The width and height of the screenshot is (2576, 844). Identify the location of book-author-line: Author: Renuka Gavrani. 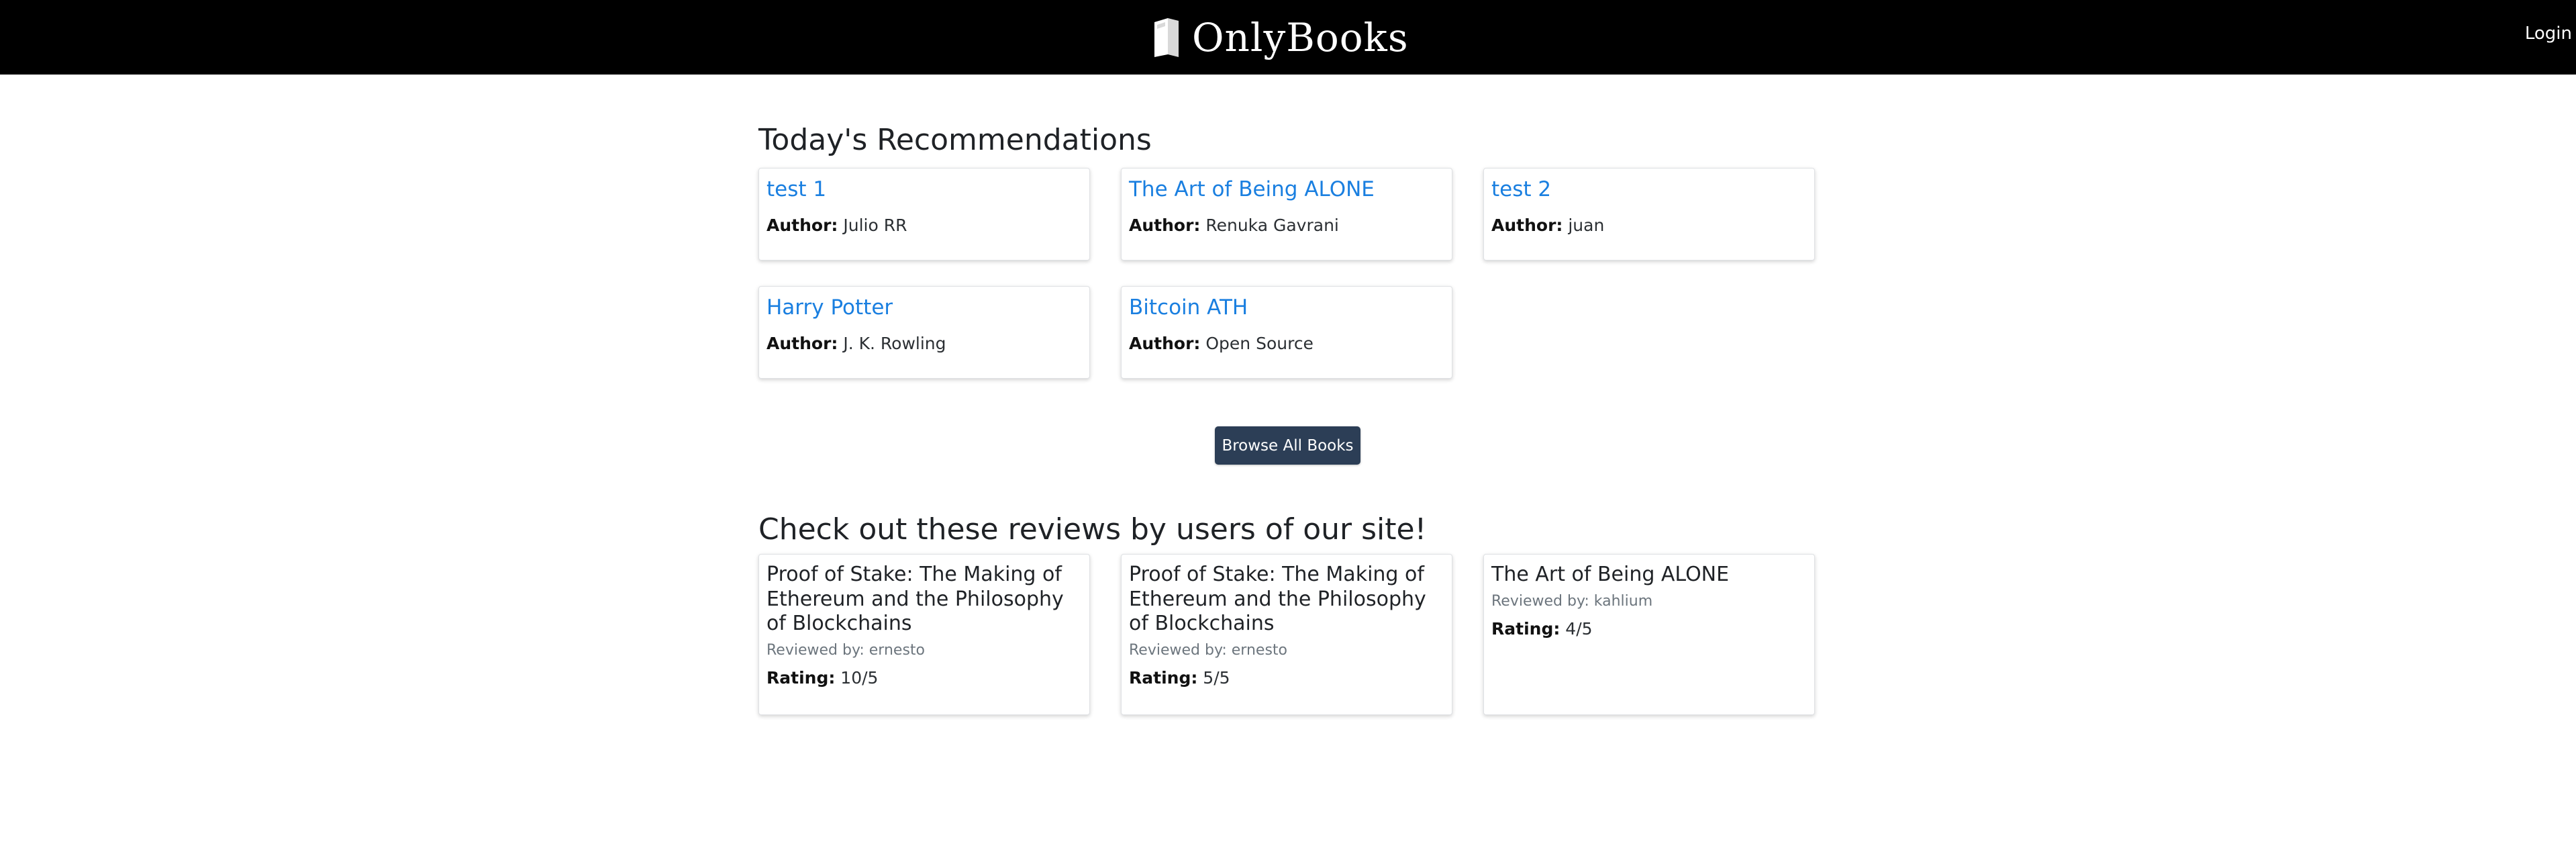
(1286, 226).